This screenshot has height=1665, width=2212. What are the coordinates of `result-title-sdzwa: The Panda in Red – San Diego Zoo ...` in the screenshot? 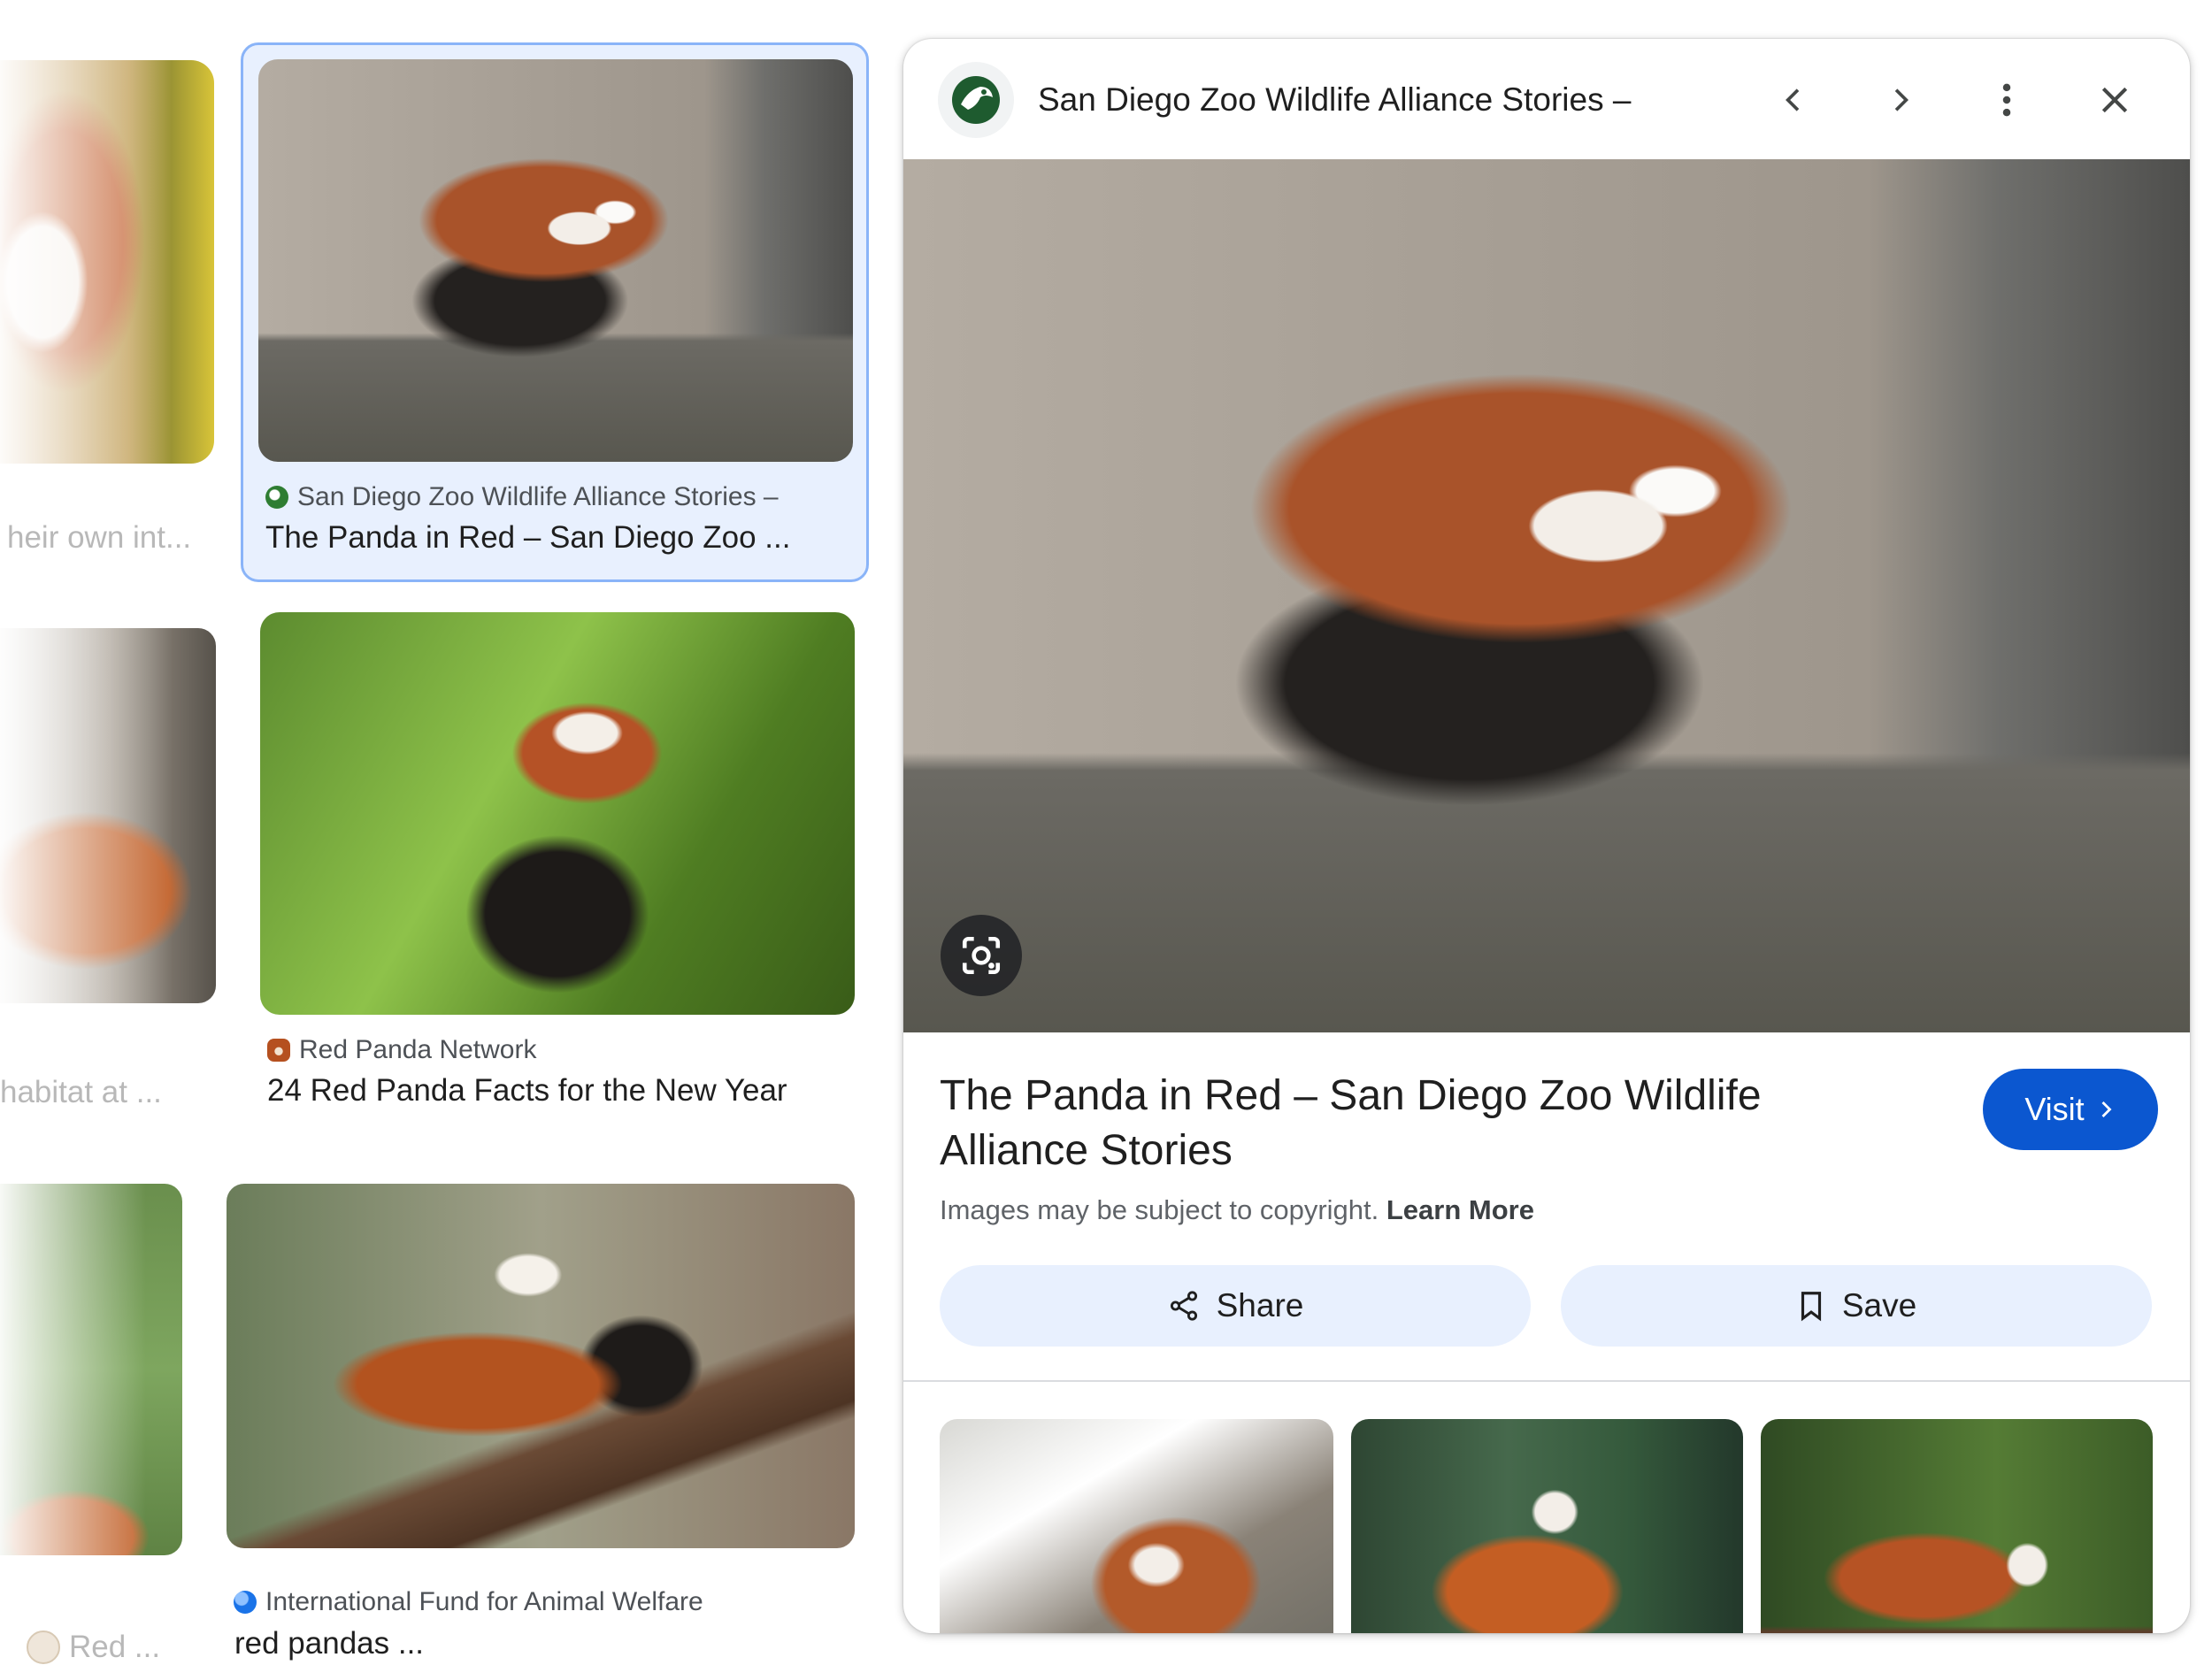 It's located at (557, 538).